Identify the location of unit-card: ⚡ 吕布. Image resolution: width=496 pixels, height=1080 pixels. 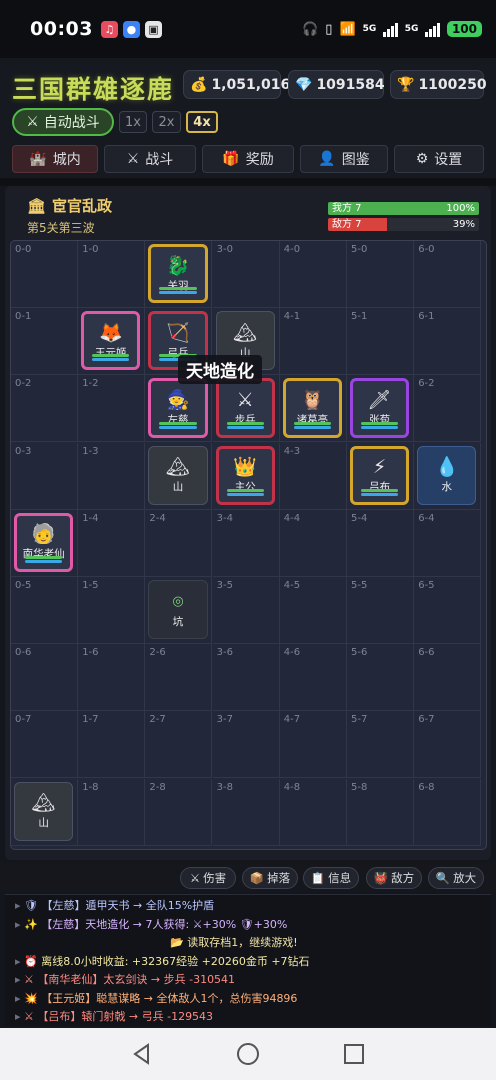
(380, 475).